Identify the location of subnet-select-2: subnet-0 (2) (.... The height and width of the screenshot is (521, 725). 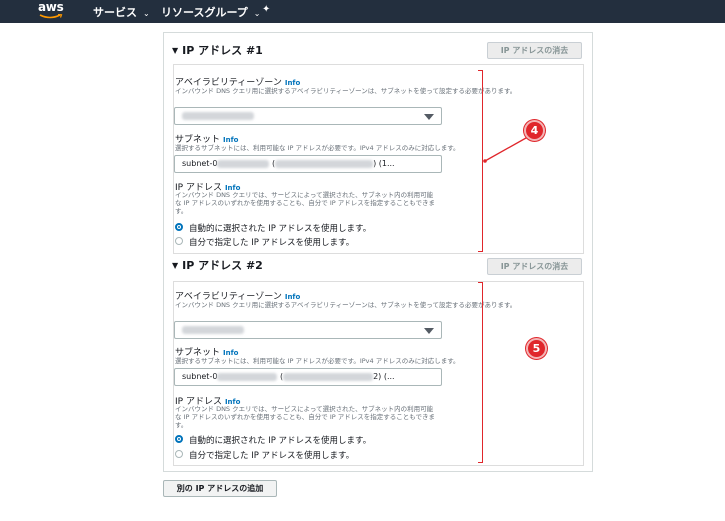
(308, 377).